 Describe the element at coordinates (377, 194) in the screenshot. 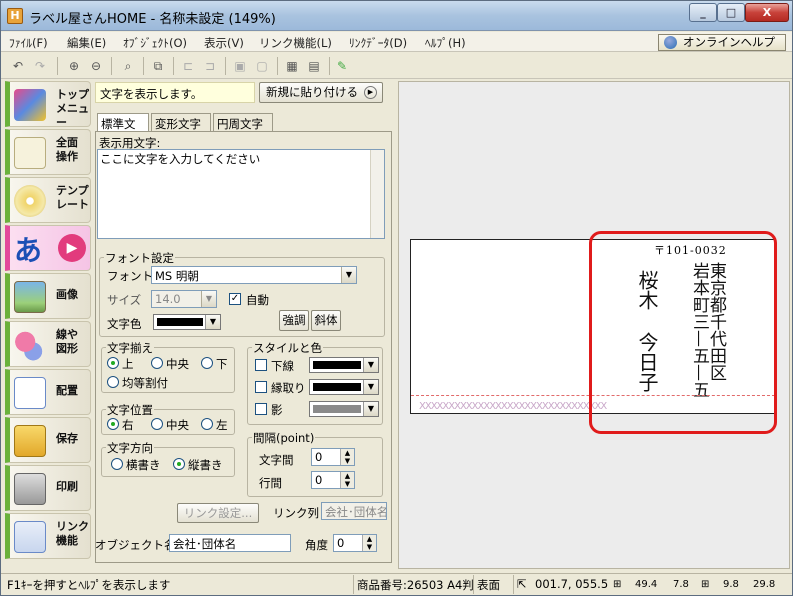

I see `textarea-scrollbar` at that location.